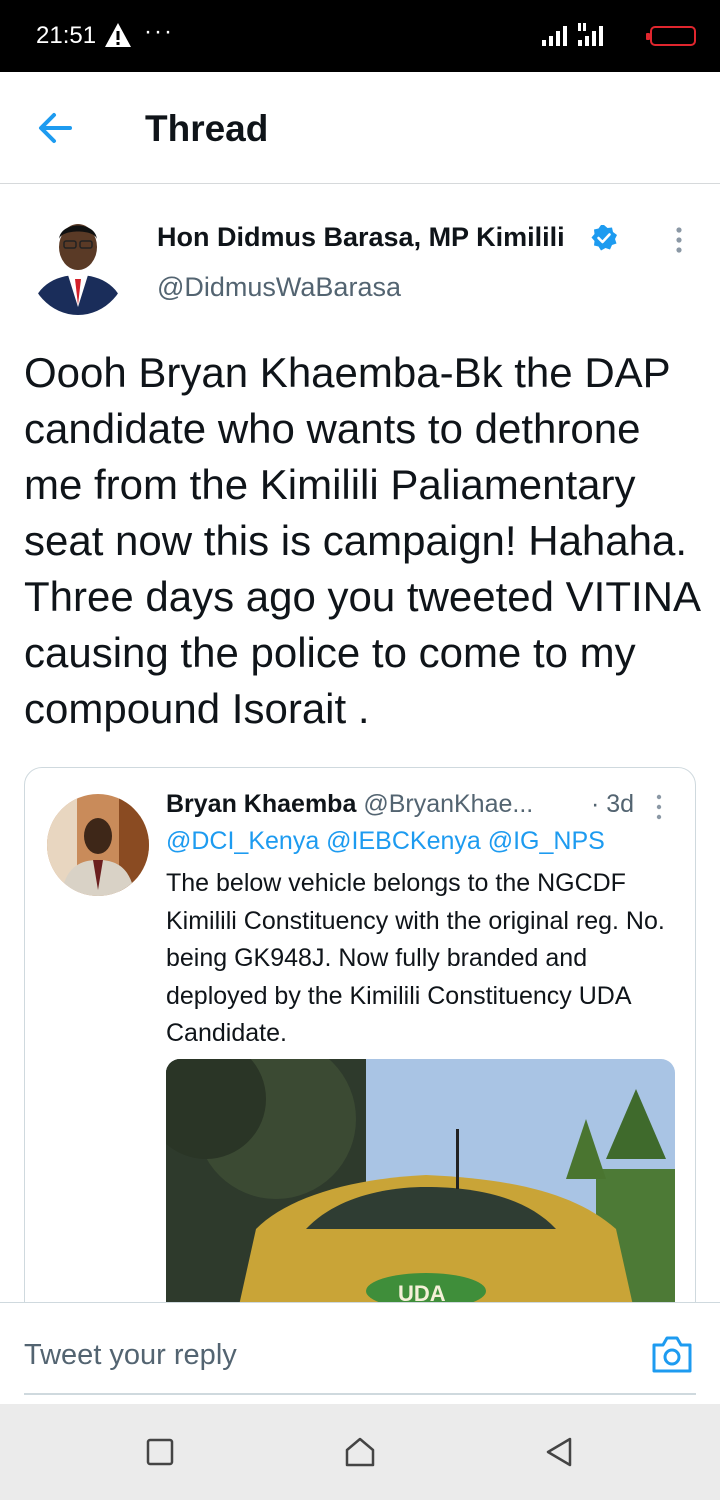 Image resolution: width=720 pixels, height=1500 pixels. What do you see at coordinates (672, 1354) in the screenshot?
I see `camera-icon` at bounding box center [672, 1354].